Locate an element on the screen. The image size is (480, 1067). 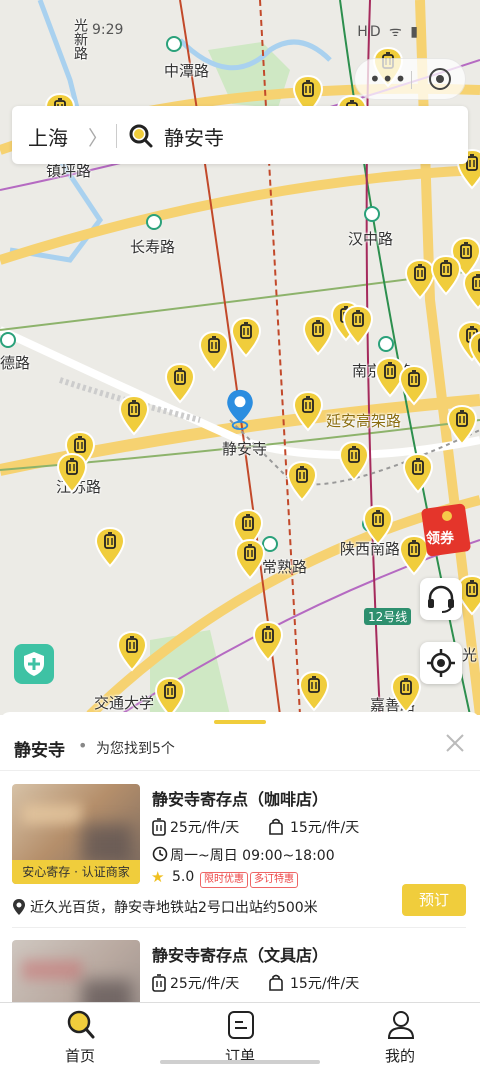
location-marker-icon is located at coordinates (240, 409).